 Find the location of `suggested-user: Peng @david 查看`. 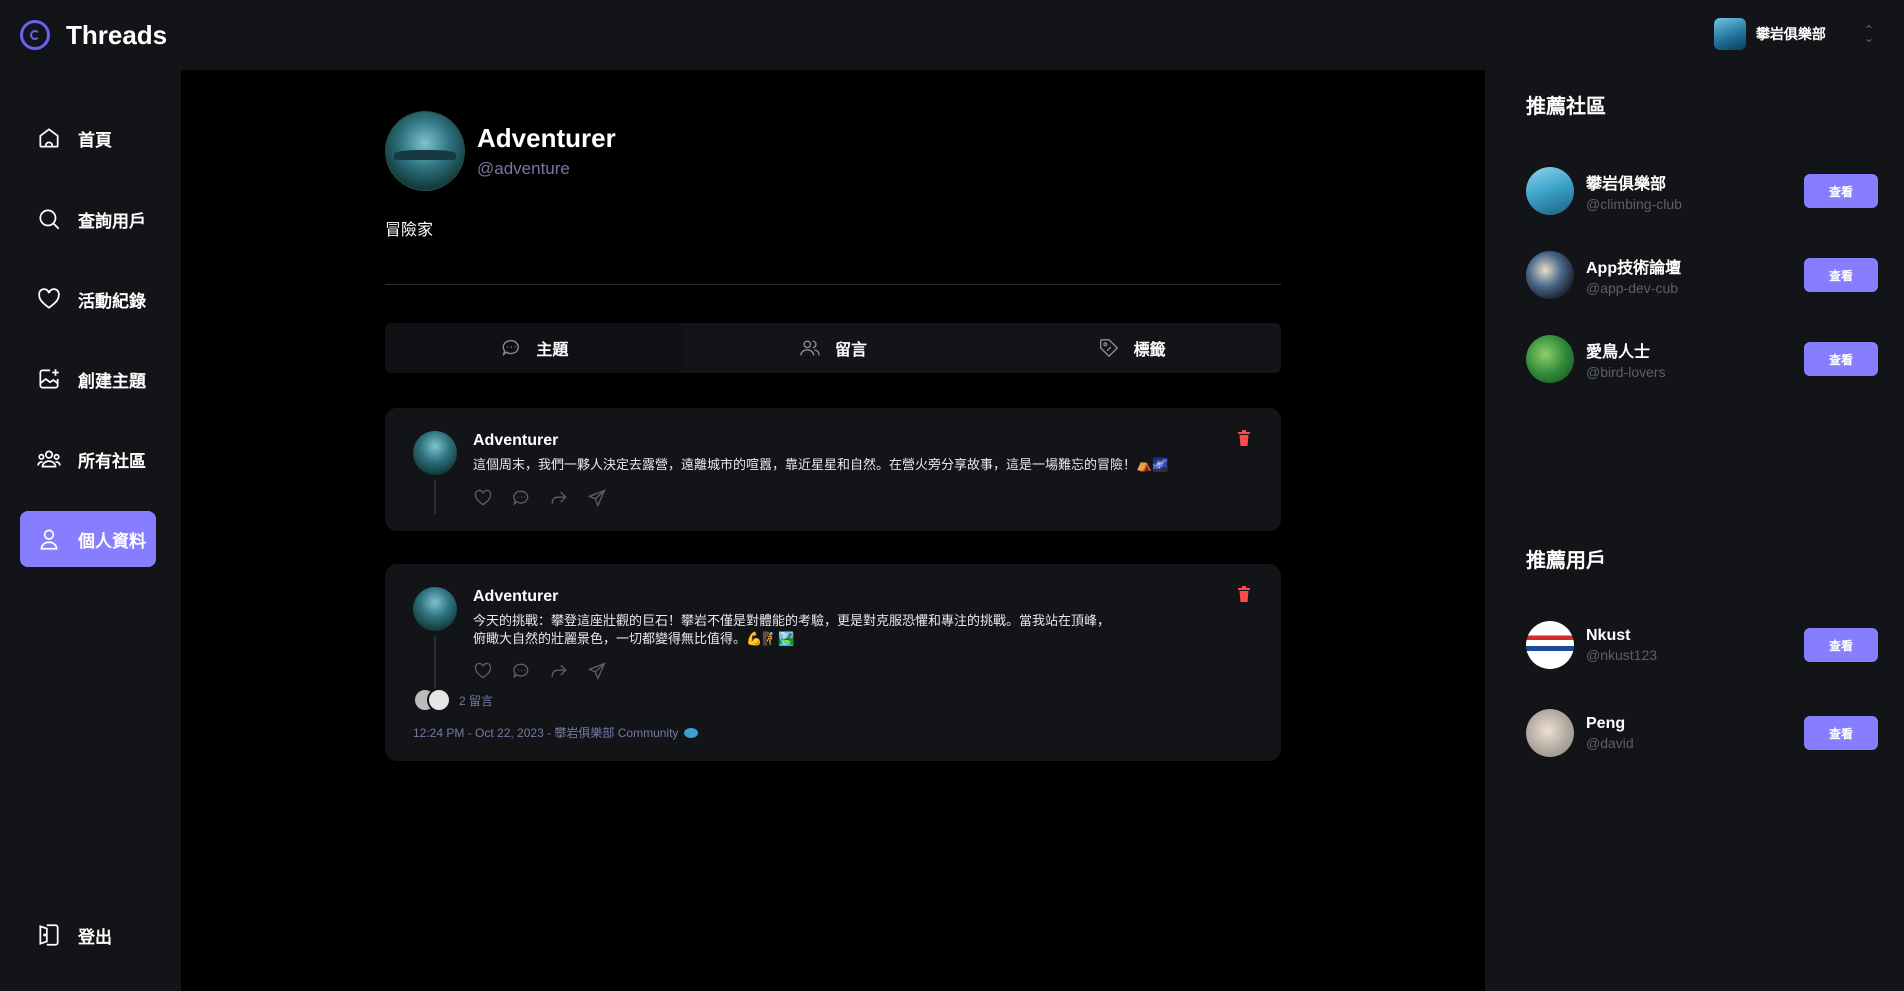

suggested-user: Peng @david 查看 is located at coordinates (1702, 733).